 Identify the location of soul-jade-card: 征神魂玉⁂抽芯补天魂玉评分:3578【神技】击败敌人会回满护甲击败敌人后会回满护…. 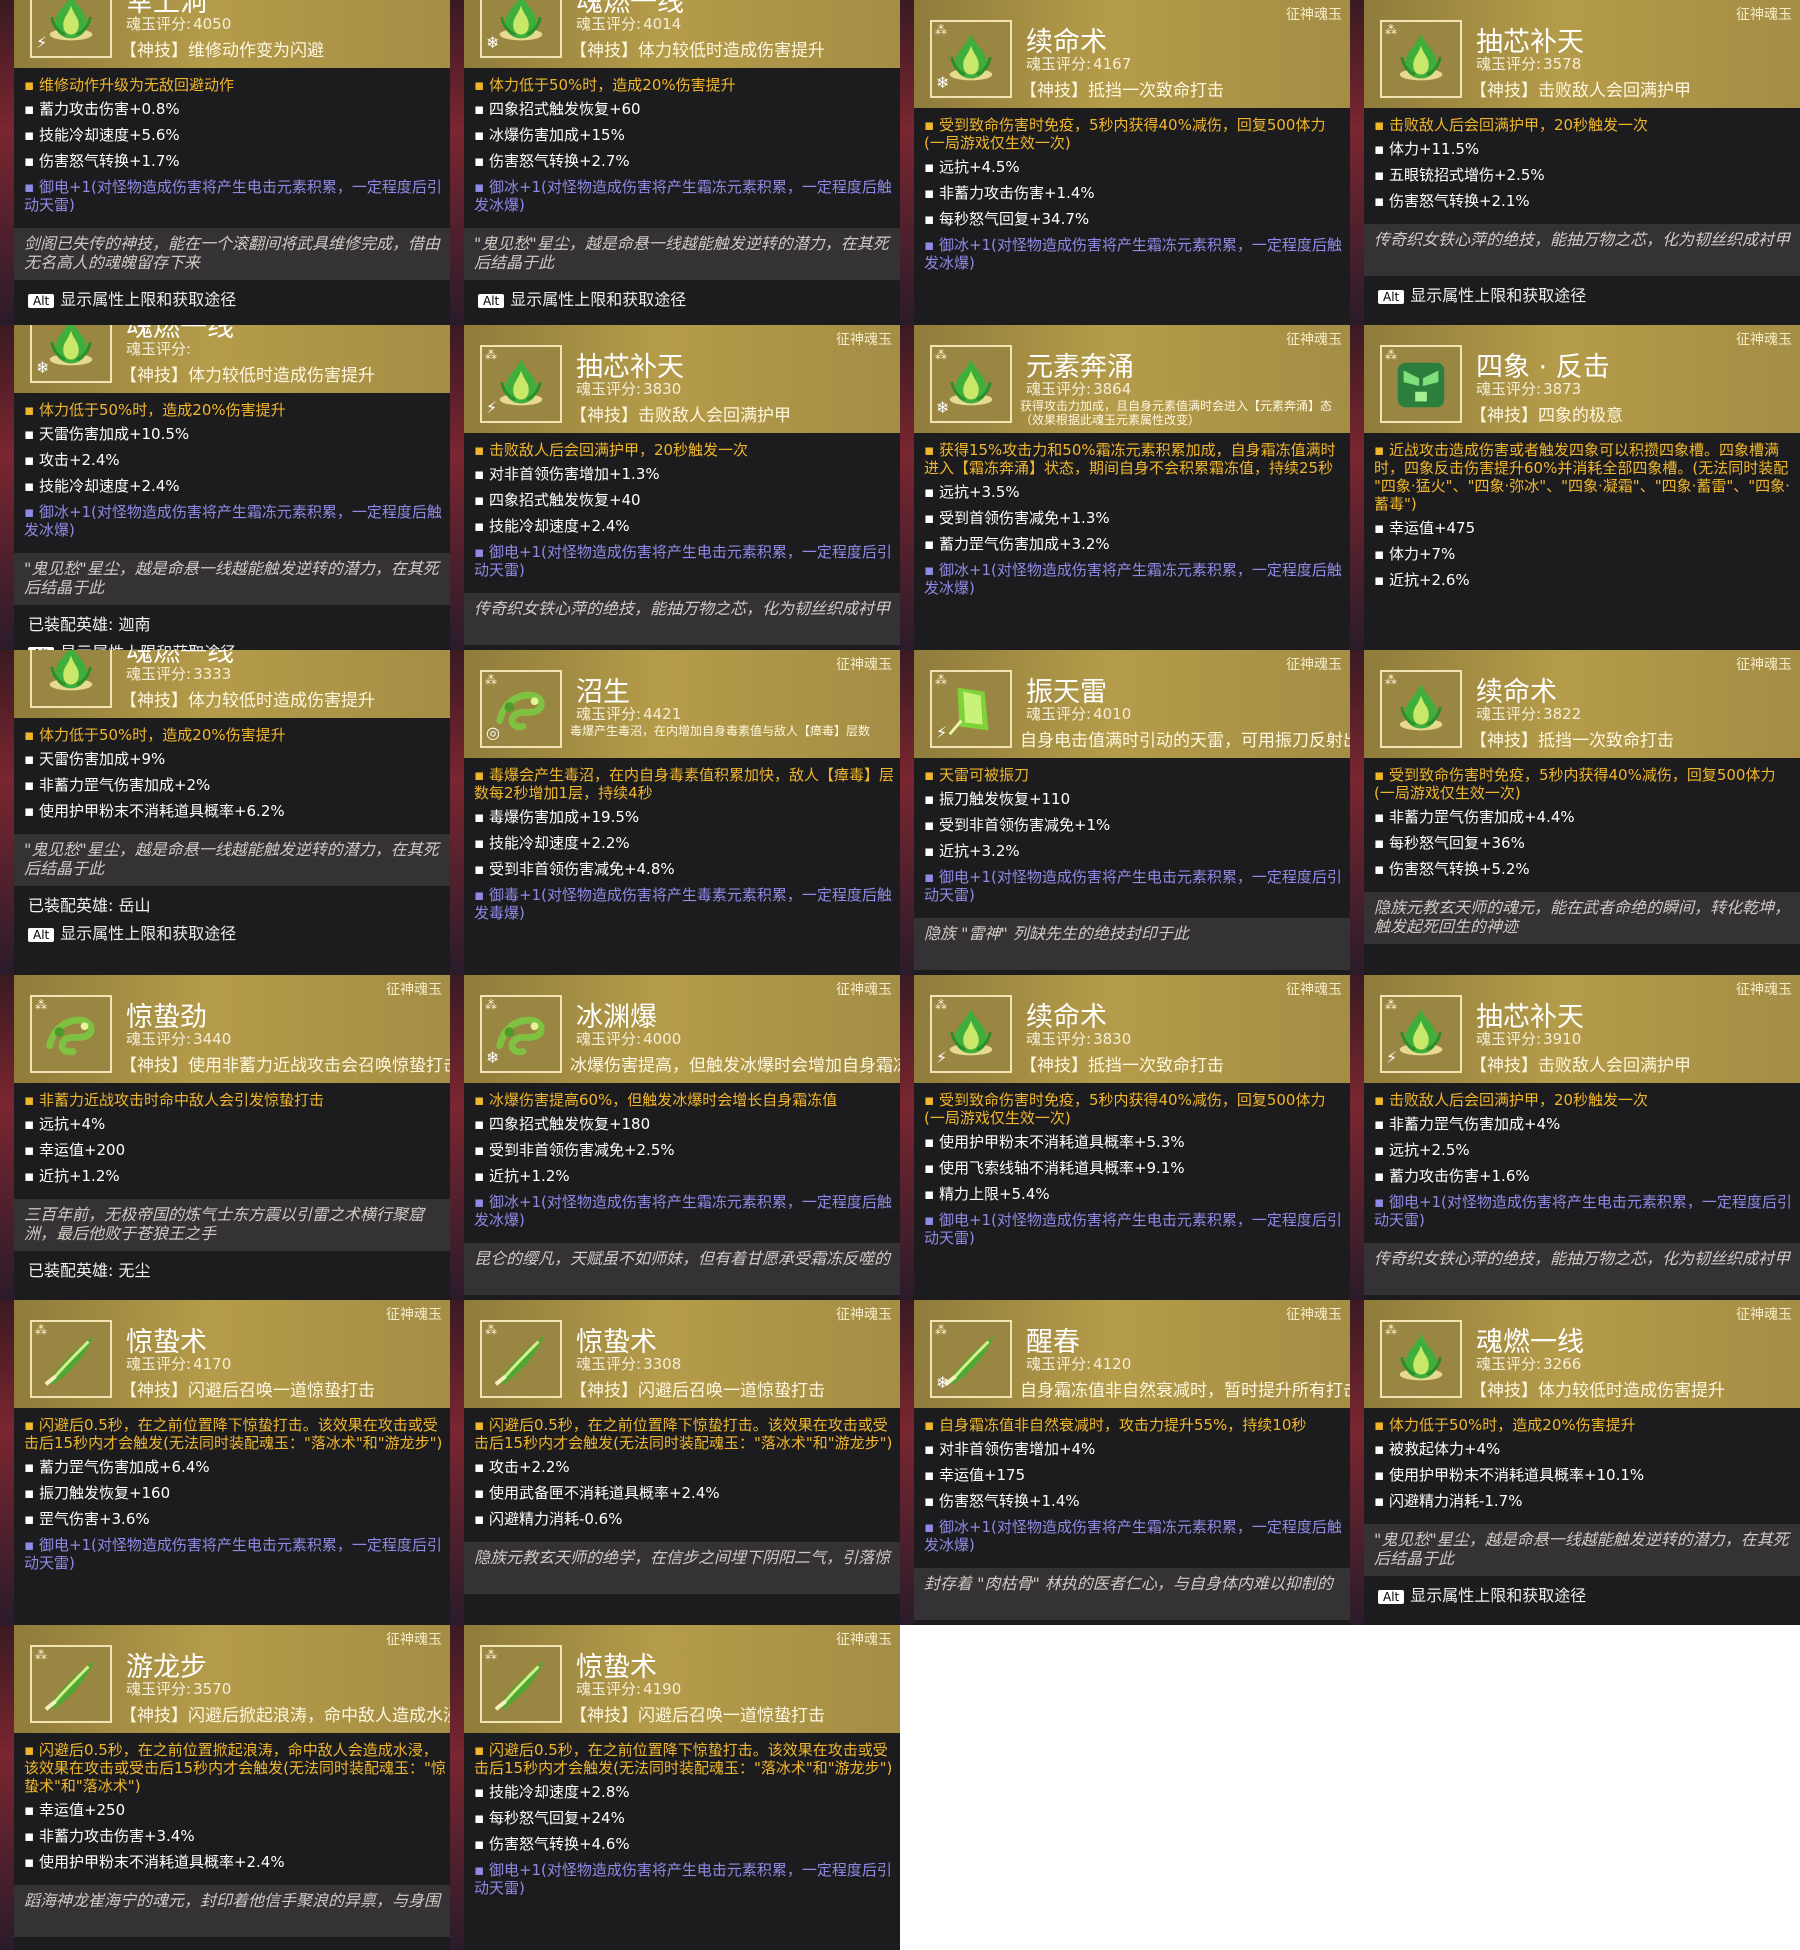
(1575, 162).